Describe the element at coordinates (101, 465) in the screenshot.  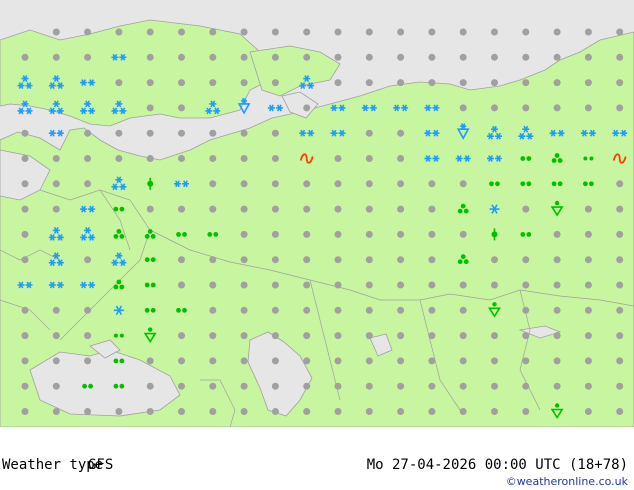
I see `model-label: GFS` at that location.